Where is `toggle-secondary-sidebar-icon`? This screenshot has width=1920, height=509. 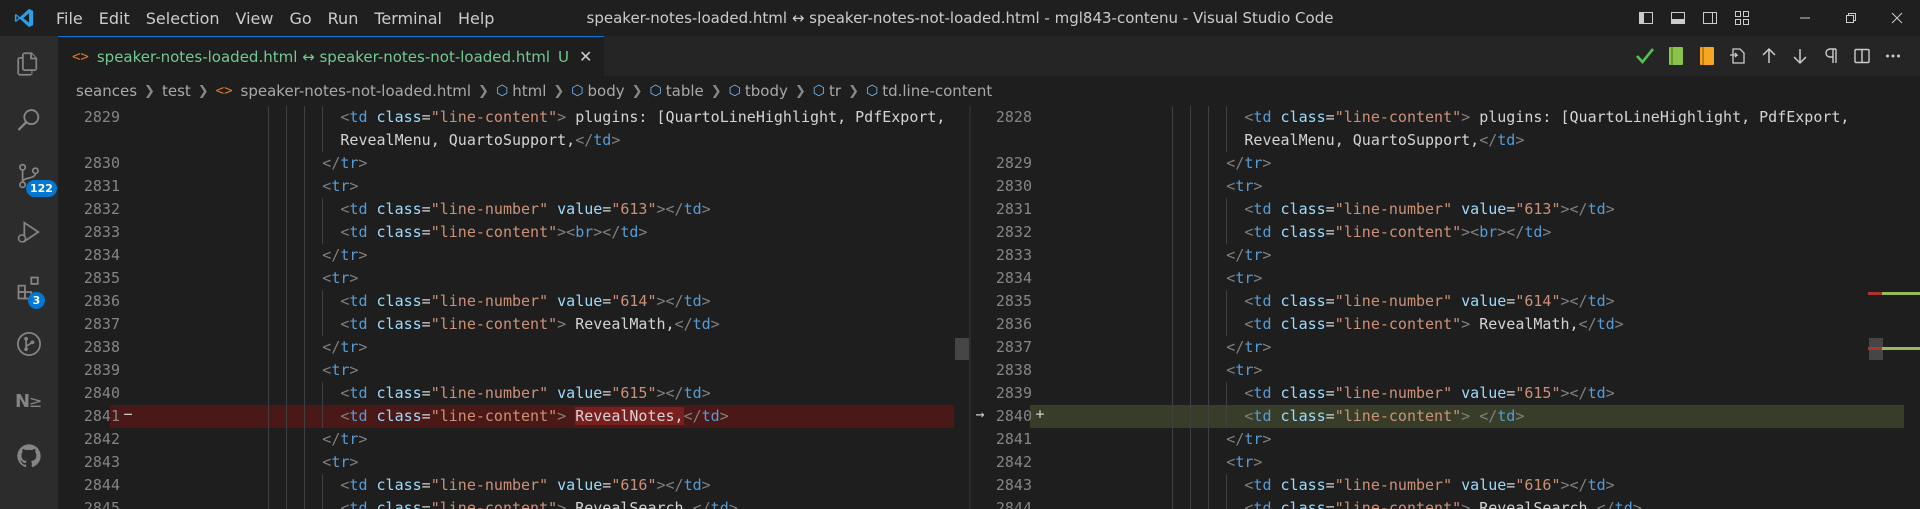
toggle-secondary-sidebar-icon is located at coordinates (1710, 18).